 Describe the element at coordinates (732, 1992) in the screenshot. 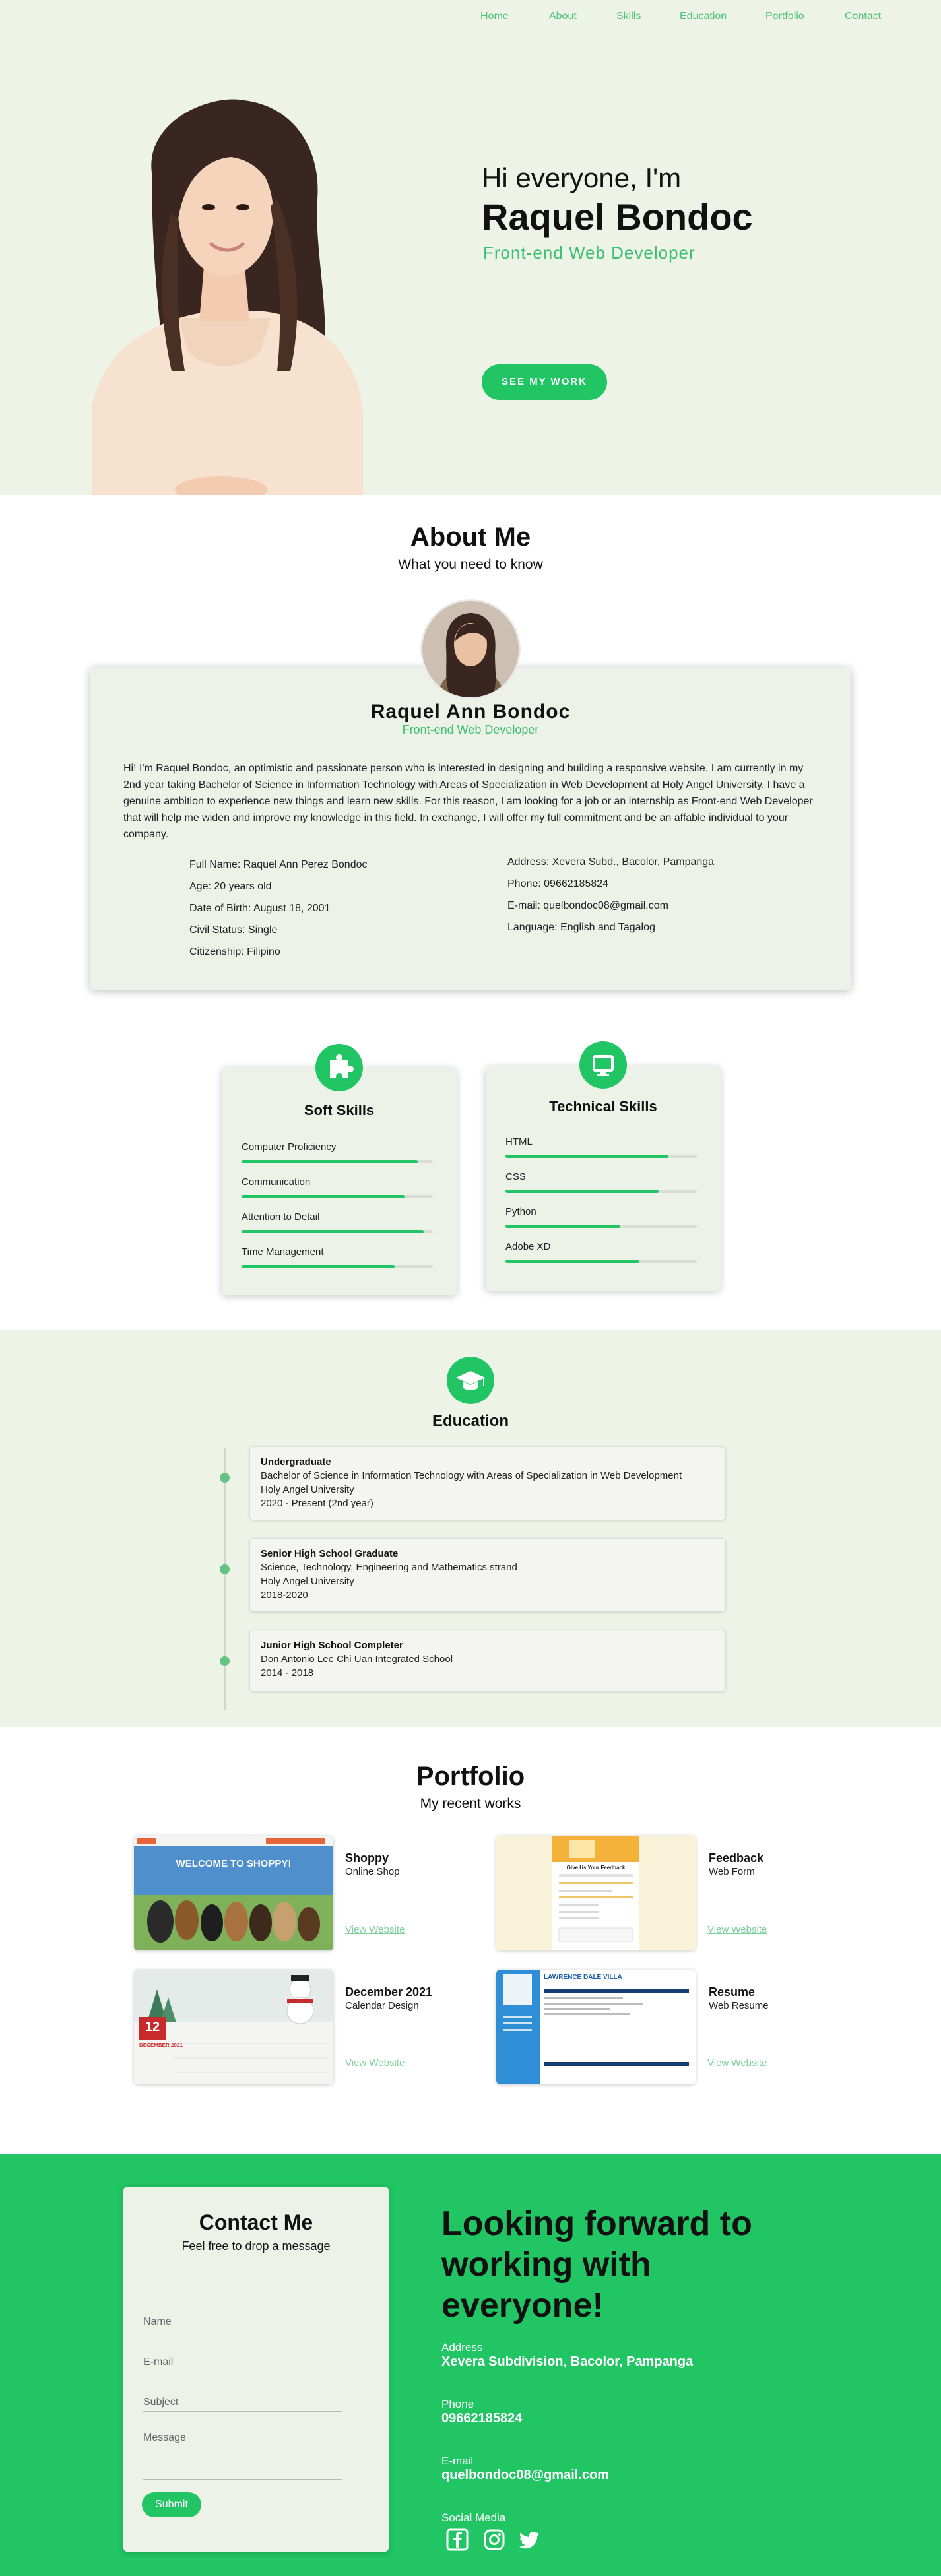

I see `portfolio-item-title: Resume` at that location.